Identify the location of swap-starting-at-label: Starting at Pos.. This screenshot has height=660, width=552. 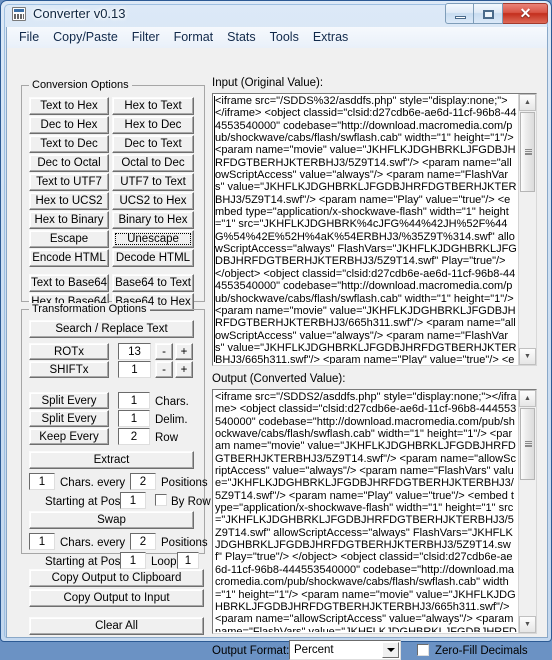
(84, 562).